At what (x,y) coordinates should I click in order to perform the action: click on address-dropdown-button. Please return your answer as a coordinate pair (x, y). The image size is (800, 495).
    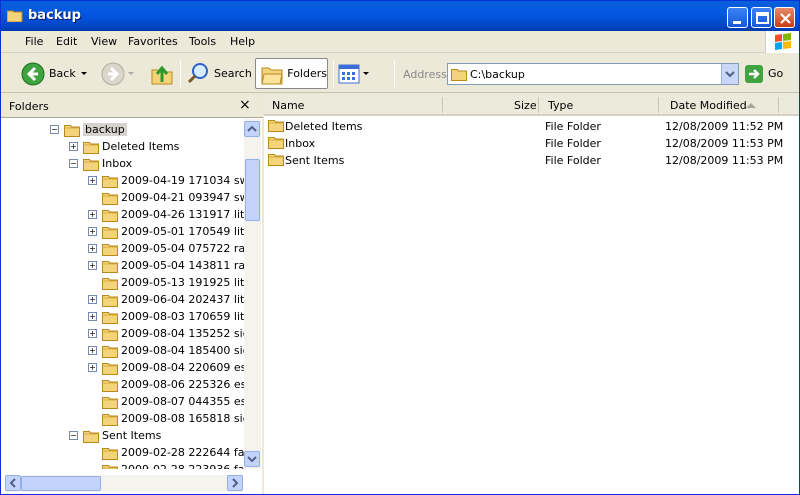
    Looking at the image, I should click on (729, 74).